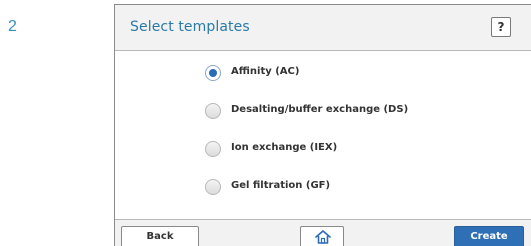 Image resolution: width=531 pixels, height=246 pixels. What do you see at coordinates (160, 236) in the screenshot?
I see `back-button: Back` at bounding box center [160, 236].